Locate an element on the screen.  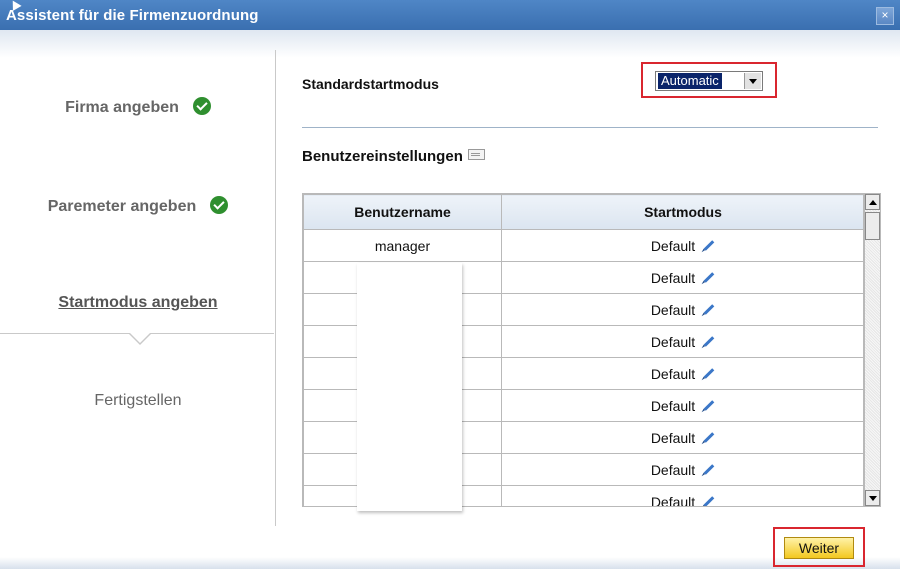
scroll-down-arrow-icon is located at coordinates (872, 498).